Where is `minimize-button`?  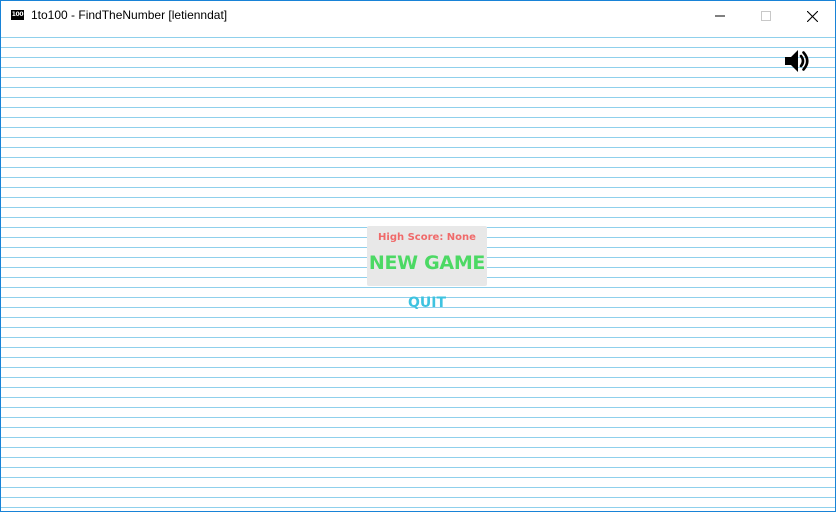
minimize-button is located at coordinates (720, 16).